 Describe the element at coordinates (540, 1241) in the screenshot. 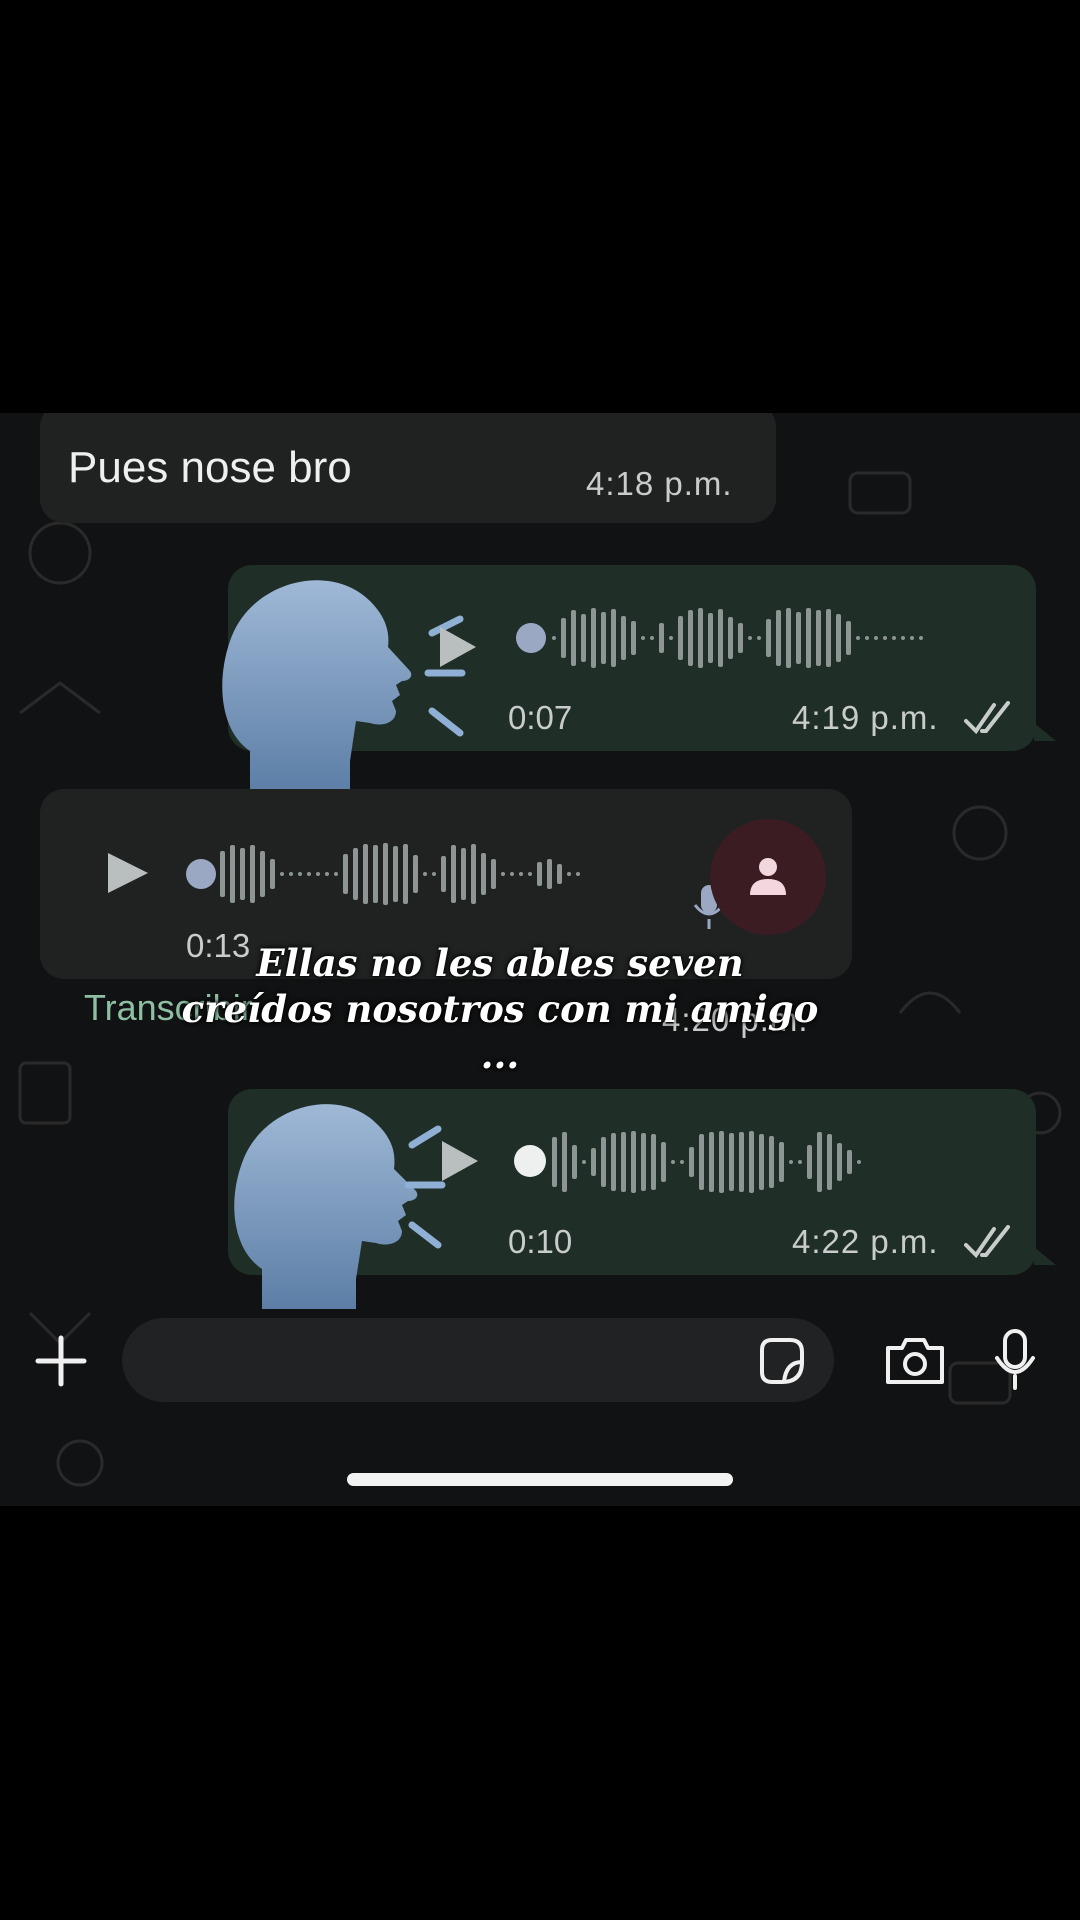

I see `voice-duration: 0:10` at that location.